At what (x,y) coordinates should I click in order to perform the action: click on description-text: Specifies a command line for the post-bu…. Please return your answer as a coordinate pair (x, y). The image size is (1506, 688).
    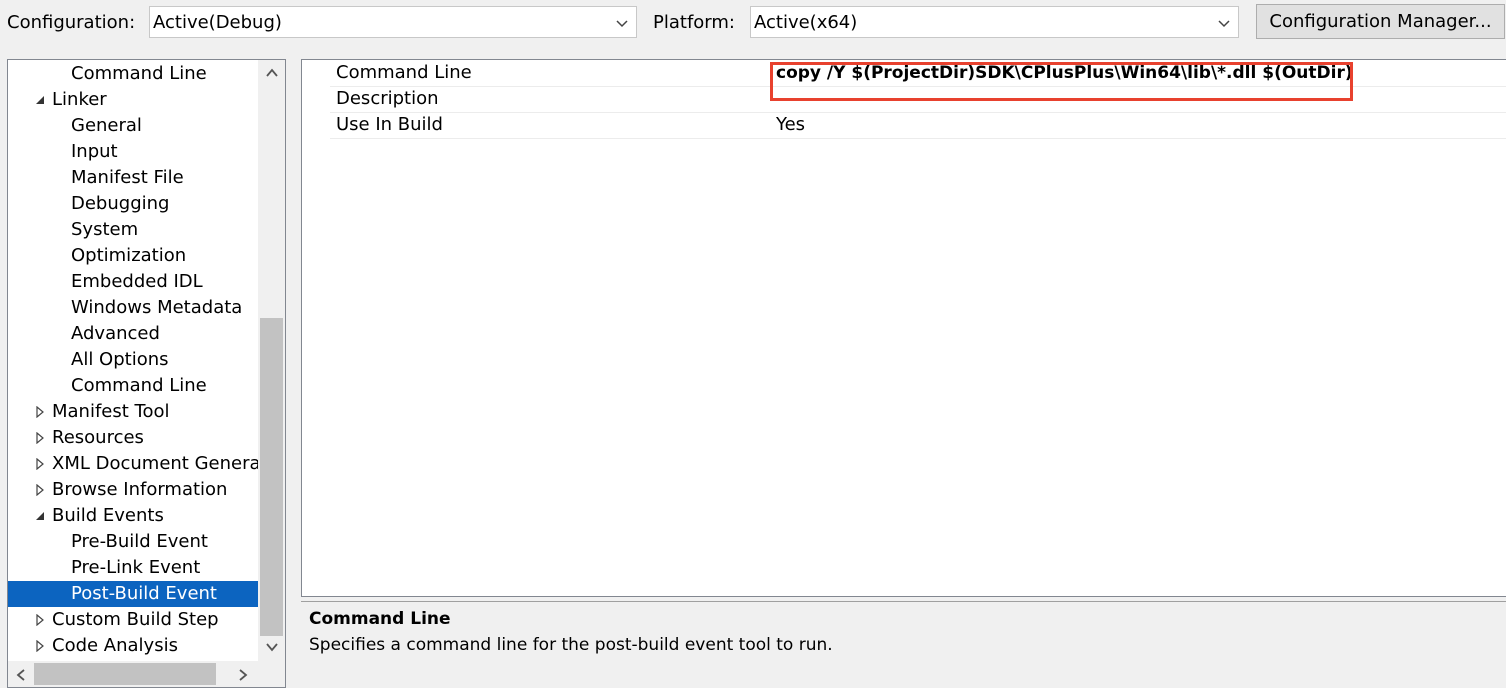
    Looking at the image, I should click on (571, 645).